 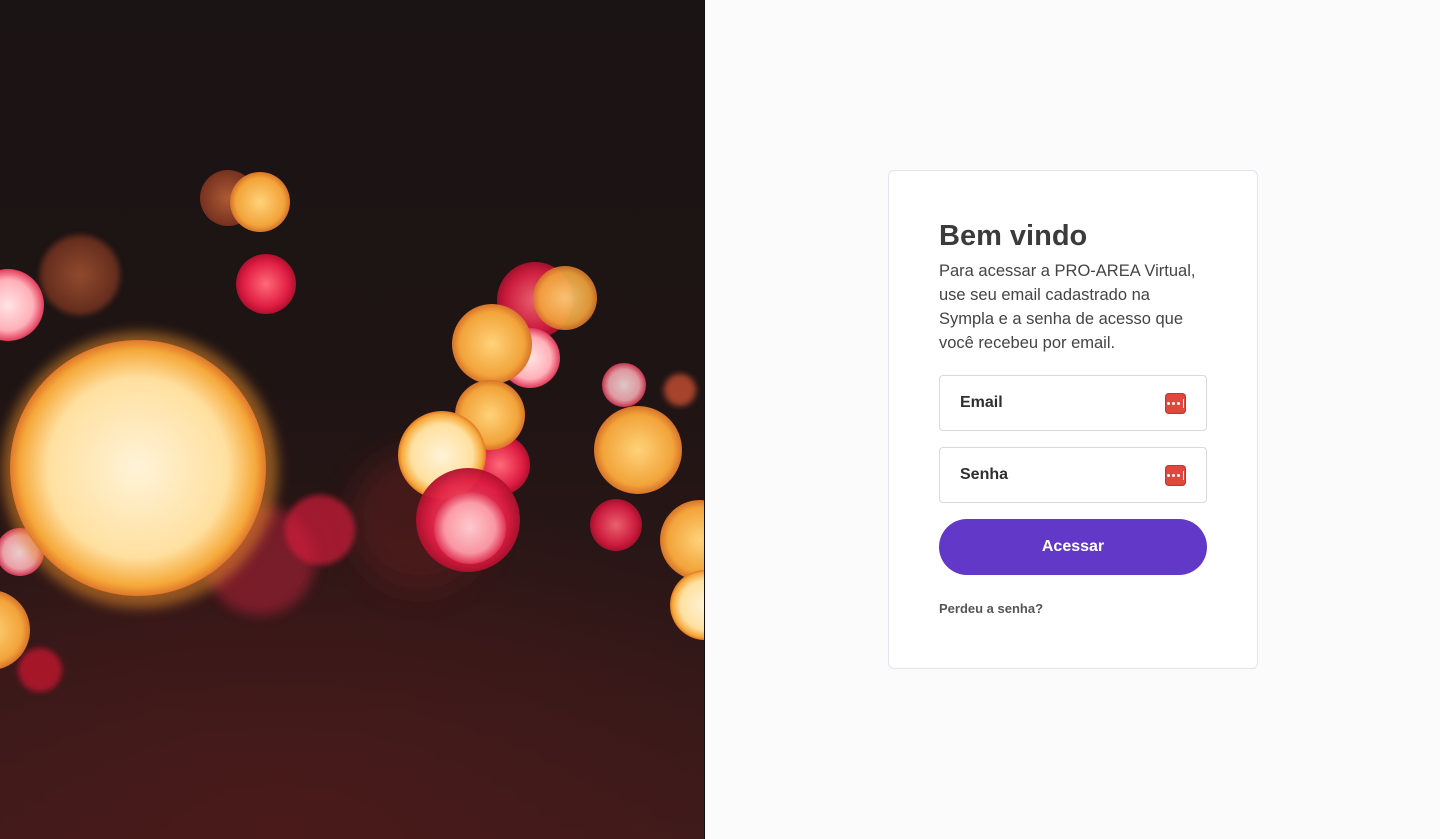 I want to click on password-field: Senha, so click(x=1073, y=475).